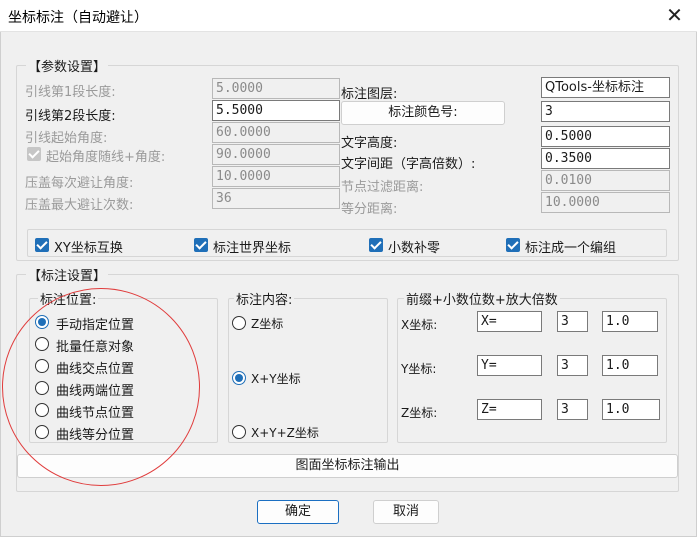 The height and width of the screenshot is (537, 697). Describe the element at coordinates (630, 365) in the screenshot. I see `y-scale-input: 1.0` at that location.